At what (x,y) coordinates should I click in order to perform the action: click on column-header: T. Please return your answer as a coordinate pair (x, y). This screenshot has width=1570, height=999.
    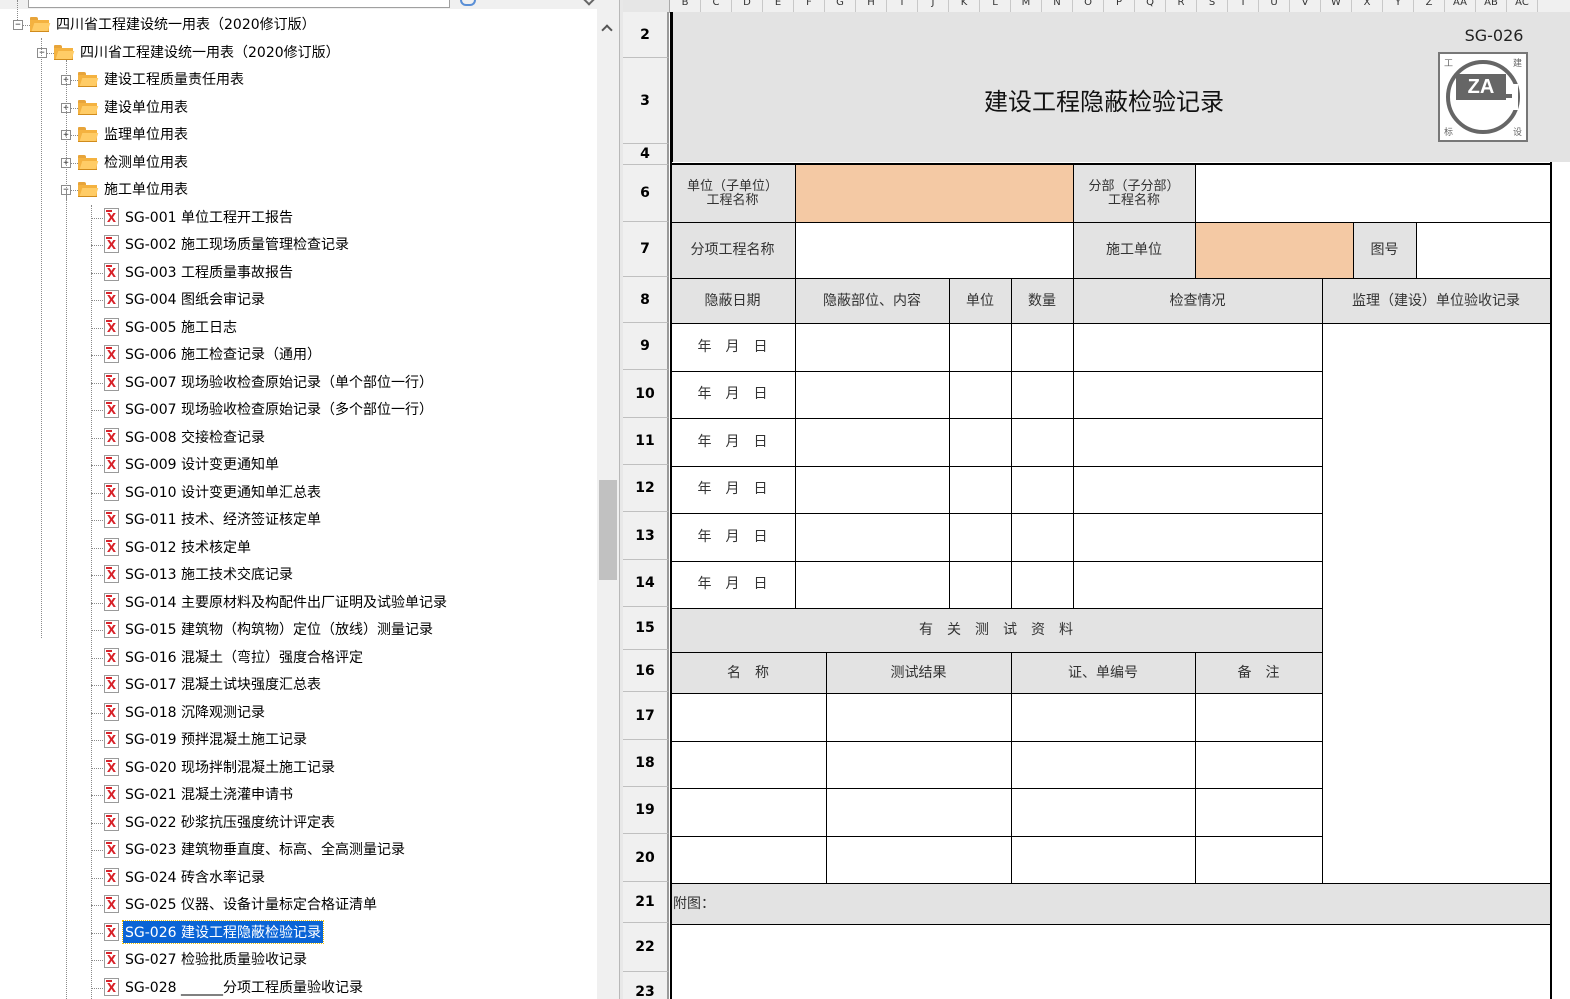
    Looking at the image, I should click on (1243, 6).